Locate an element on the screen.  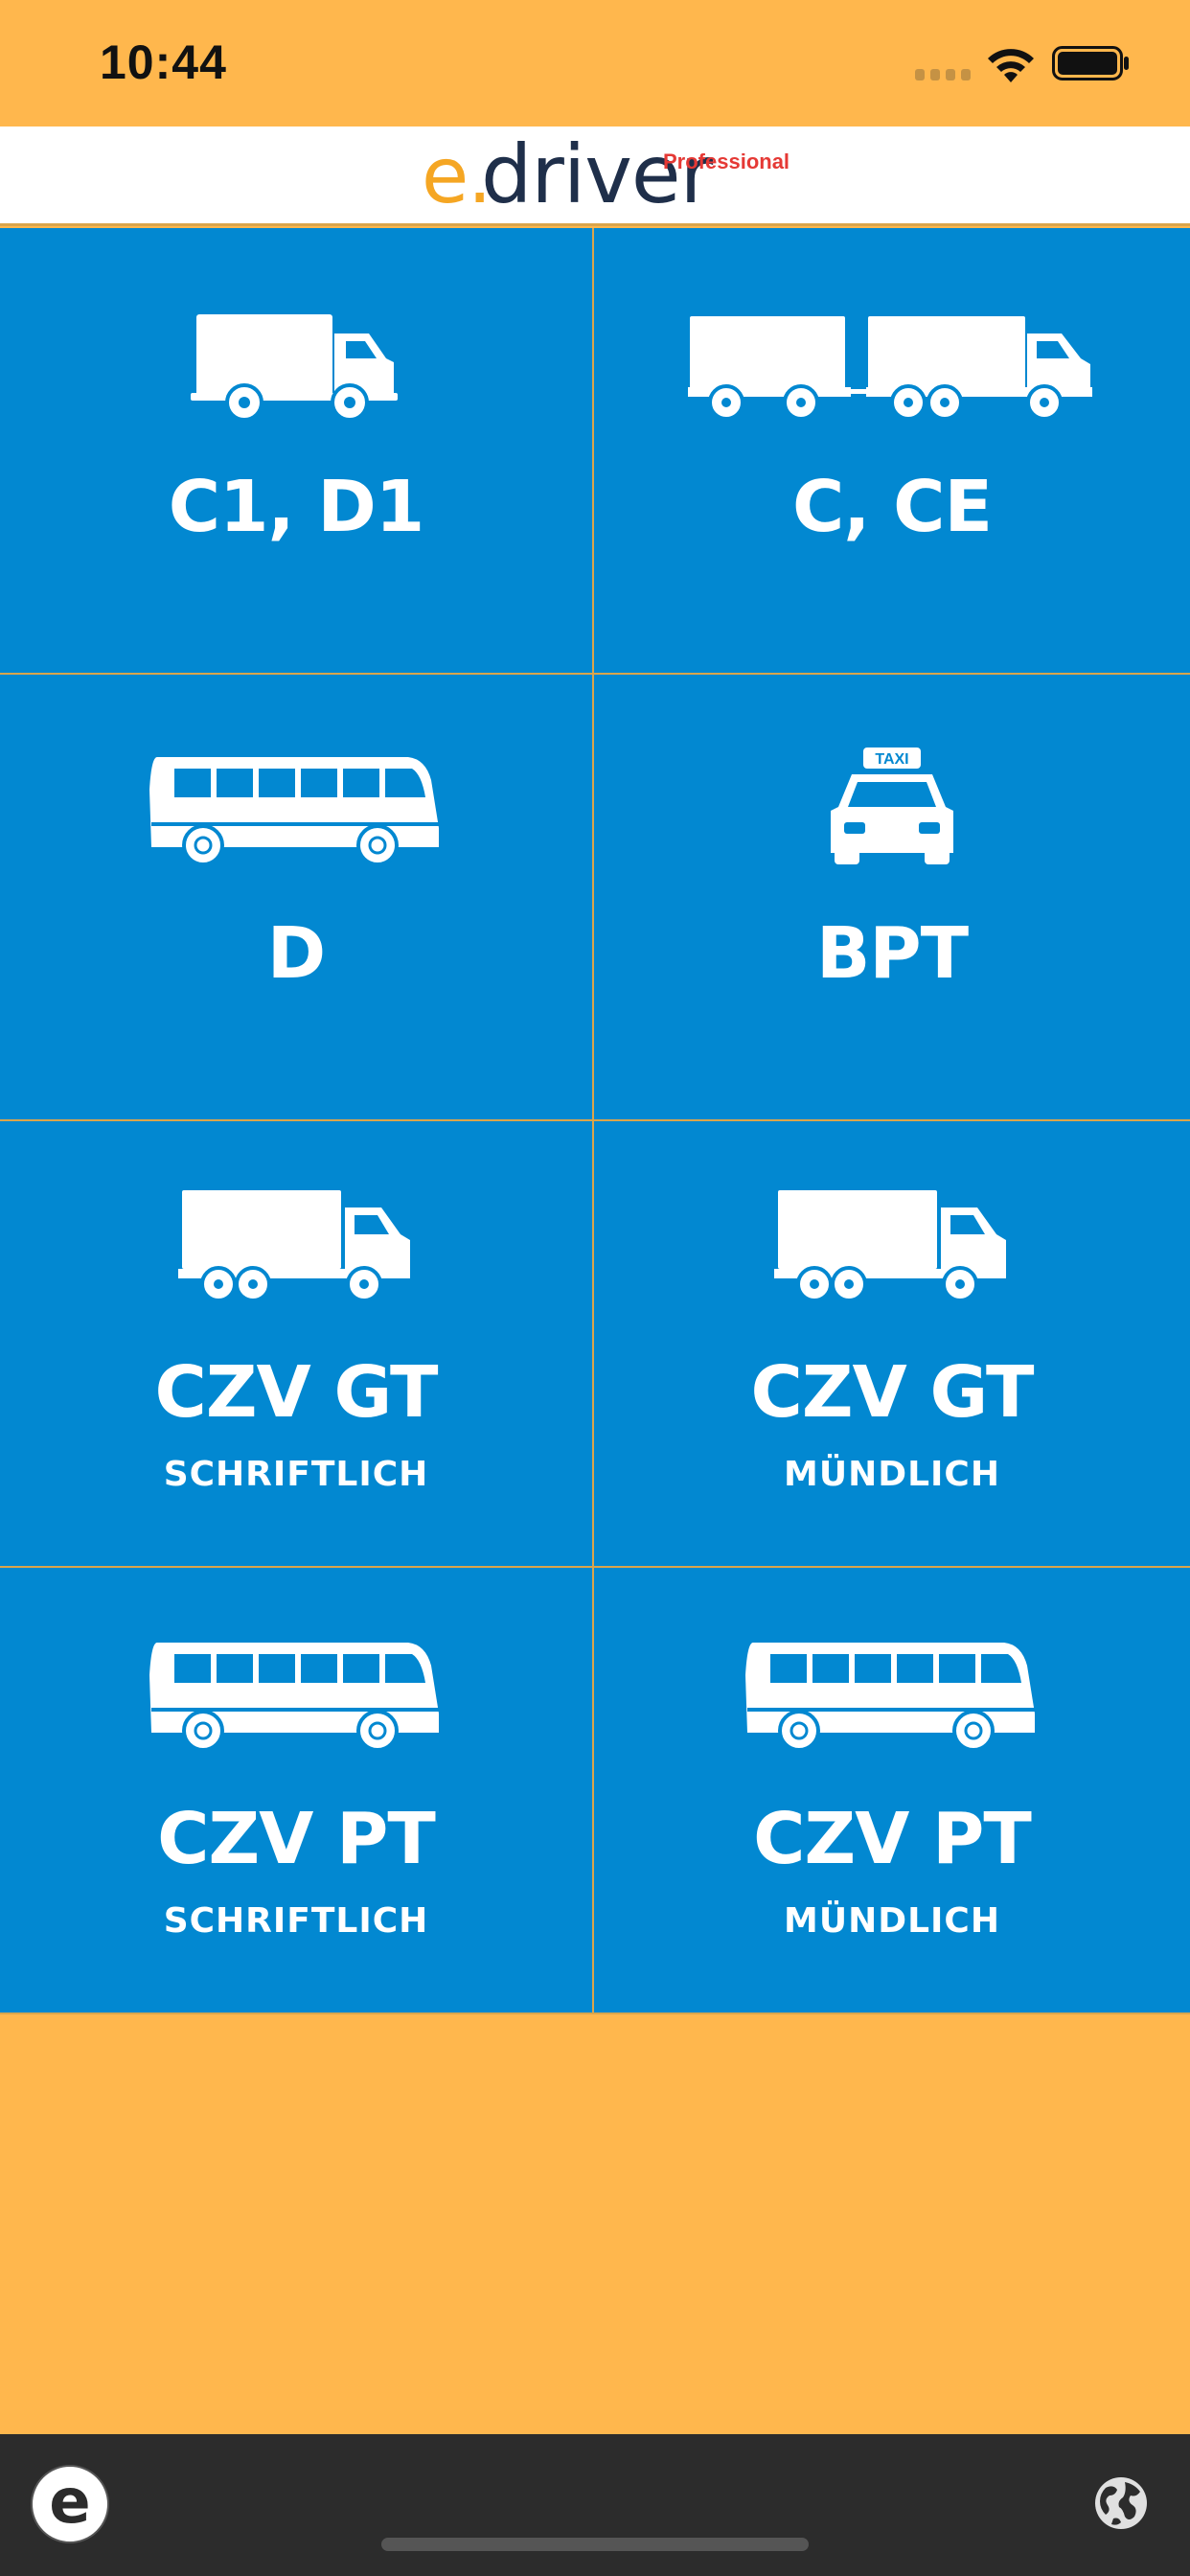
tile-c-ce: C, CE is located at coordinates (892, 451).